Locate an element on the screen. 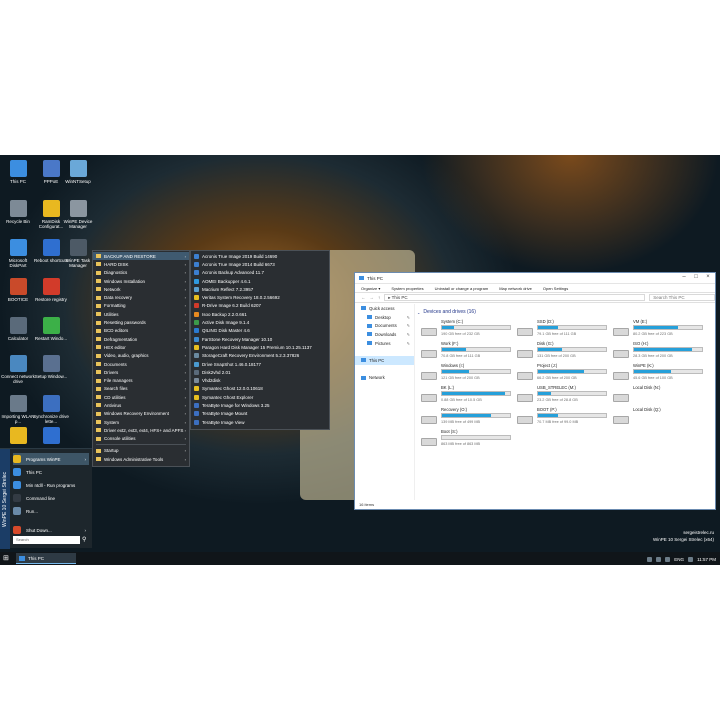  backup-menu-item: Symantec Ghost Explorer is located at coordinates (260, 397).